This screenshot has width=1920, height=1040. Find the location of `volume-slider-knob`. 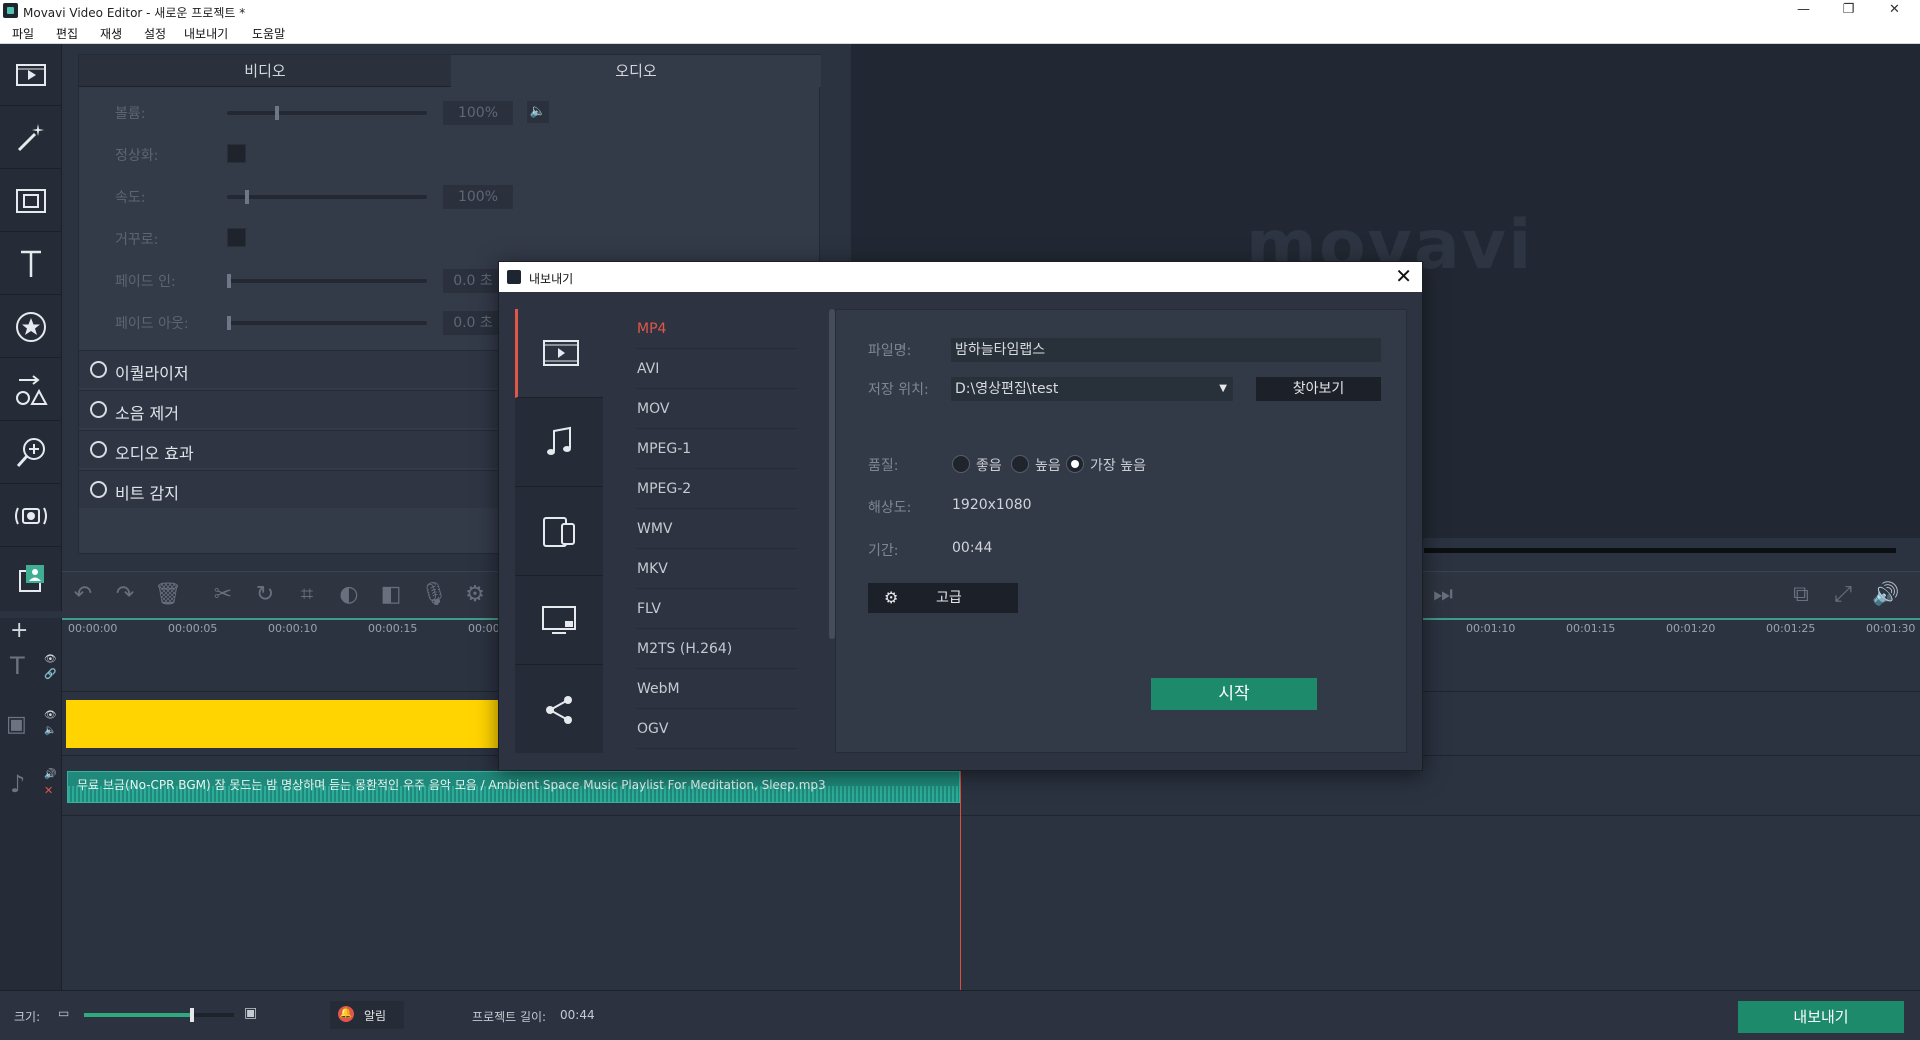

volume-slider-knob is located at coordinates (277, 113).